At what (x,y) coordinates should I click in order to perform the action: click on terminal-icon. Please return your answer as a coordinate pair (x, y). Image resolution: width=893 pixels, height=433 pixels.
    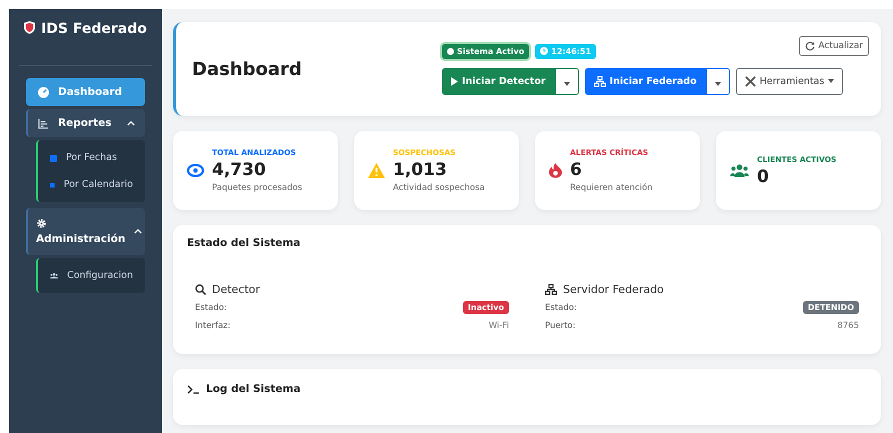
    Looking at the image, I should click on (193, 389).